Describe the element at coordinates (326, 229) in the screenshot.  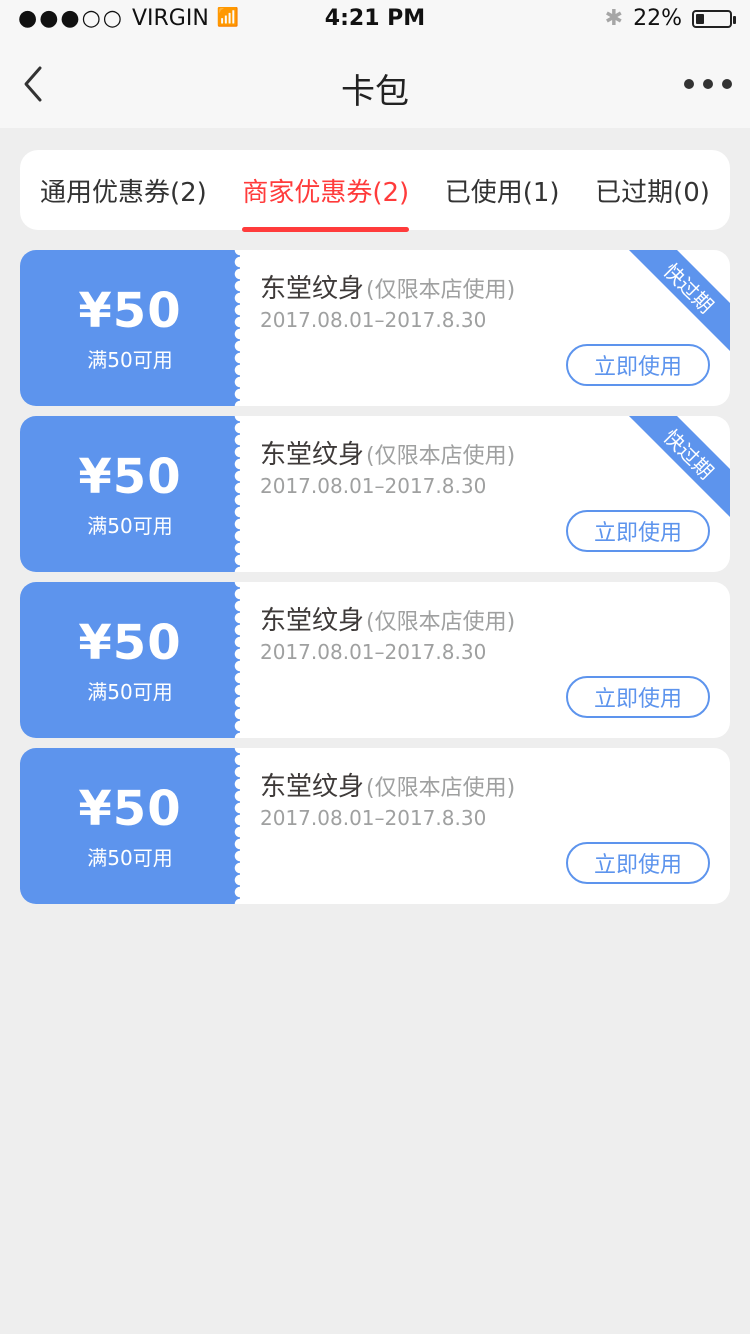
I see `tab-underline` at that location.